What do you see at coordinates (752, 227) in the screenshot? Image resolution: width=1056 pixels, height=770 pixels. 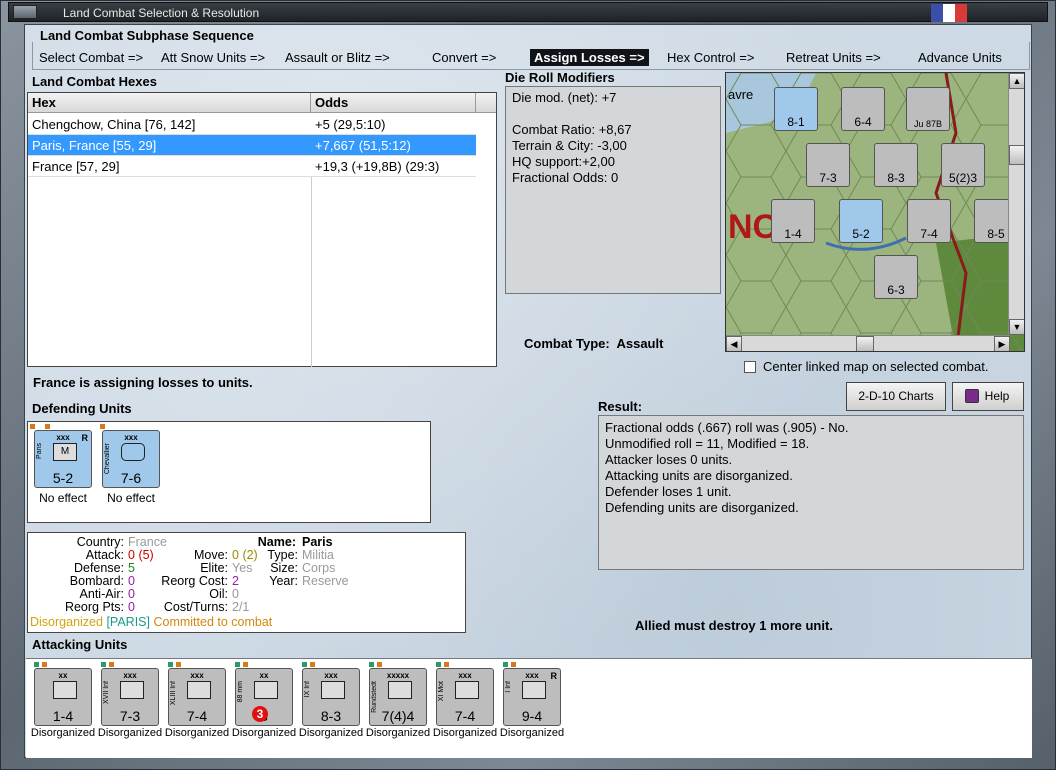 I see `map-region-text: NC` at bounding box center [752, 227].